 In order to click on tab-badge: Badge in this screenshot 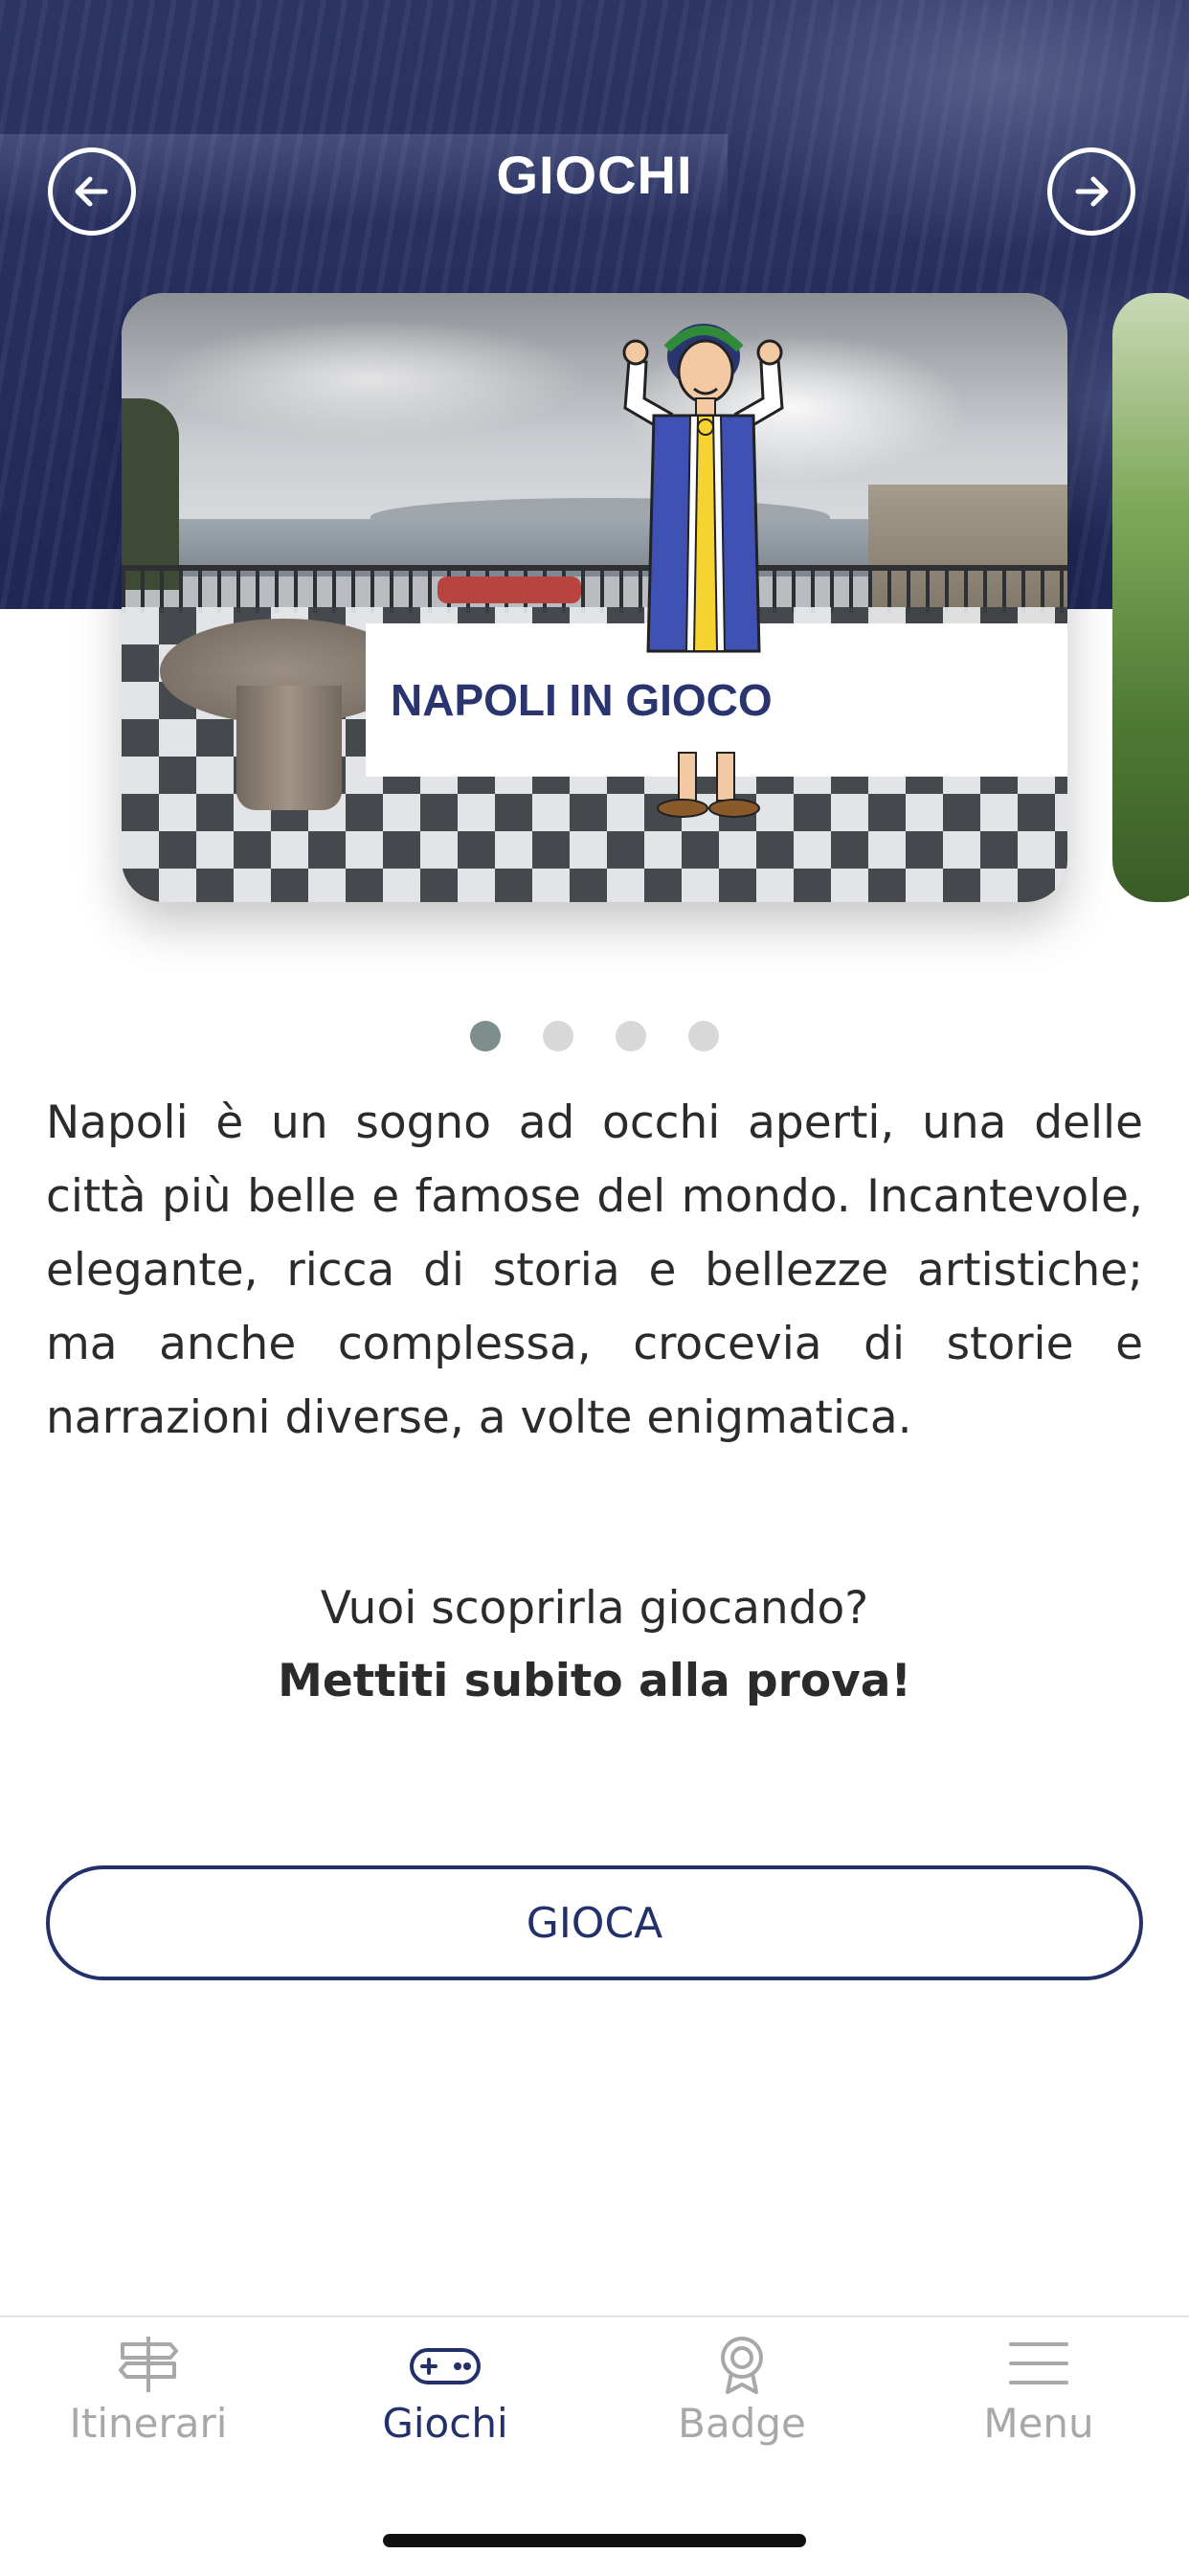, I will do `click(742, 2406)`.